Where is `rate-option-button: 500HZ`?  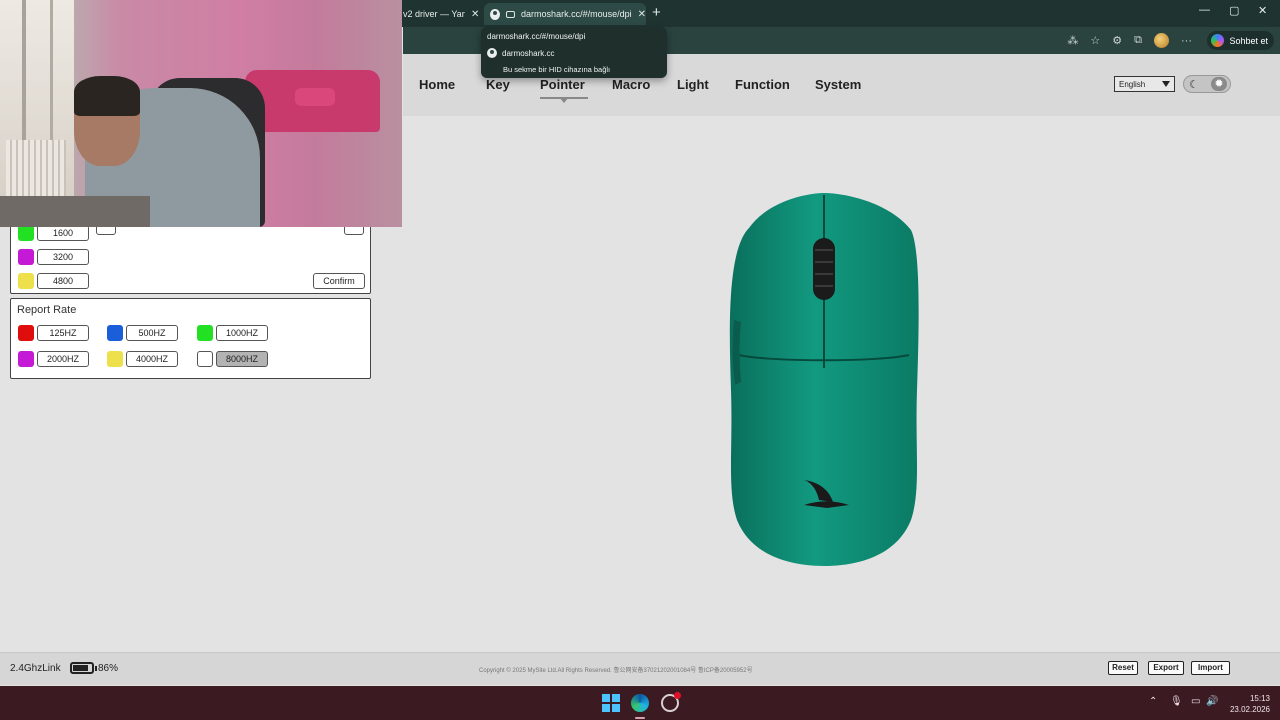
rate-option-button: 500HZ is located at coordinates (152, 333).